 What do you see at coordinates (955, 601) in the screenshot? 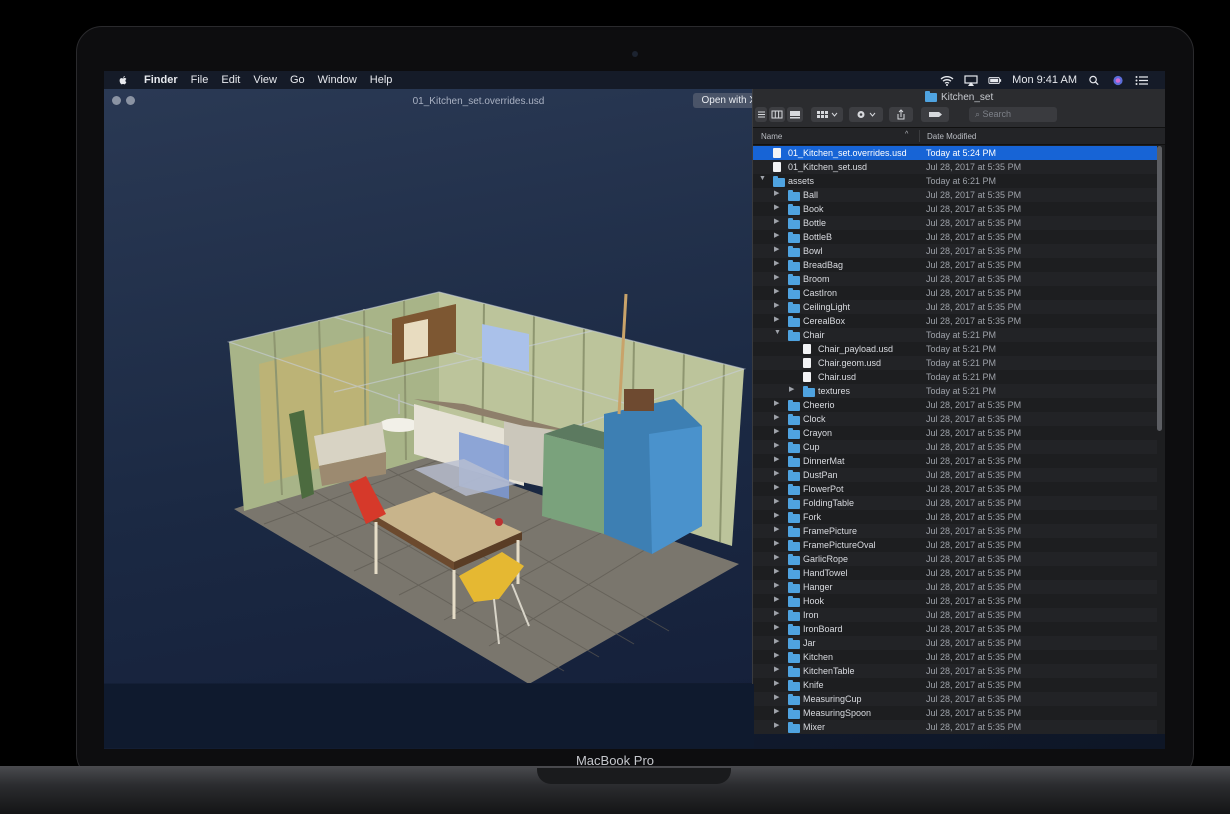
I see `list-item: ▶ Hook Jul 28, 2017 at 5:35 PM` at bounding box center [955, 601].